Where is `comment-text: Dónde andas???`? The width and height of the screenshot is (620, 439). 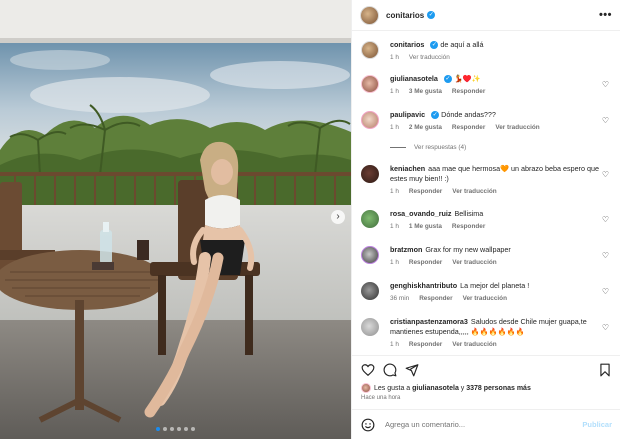
comment-text: Dónde andas??? is located at coordinates (468, 114).